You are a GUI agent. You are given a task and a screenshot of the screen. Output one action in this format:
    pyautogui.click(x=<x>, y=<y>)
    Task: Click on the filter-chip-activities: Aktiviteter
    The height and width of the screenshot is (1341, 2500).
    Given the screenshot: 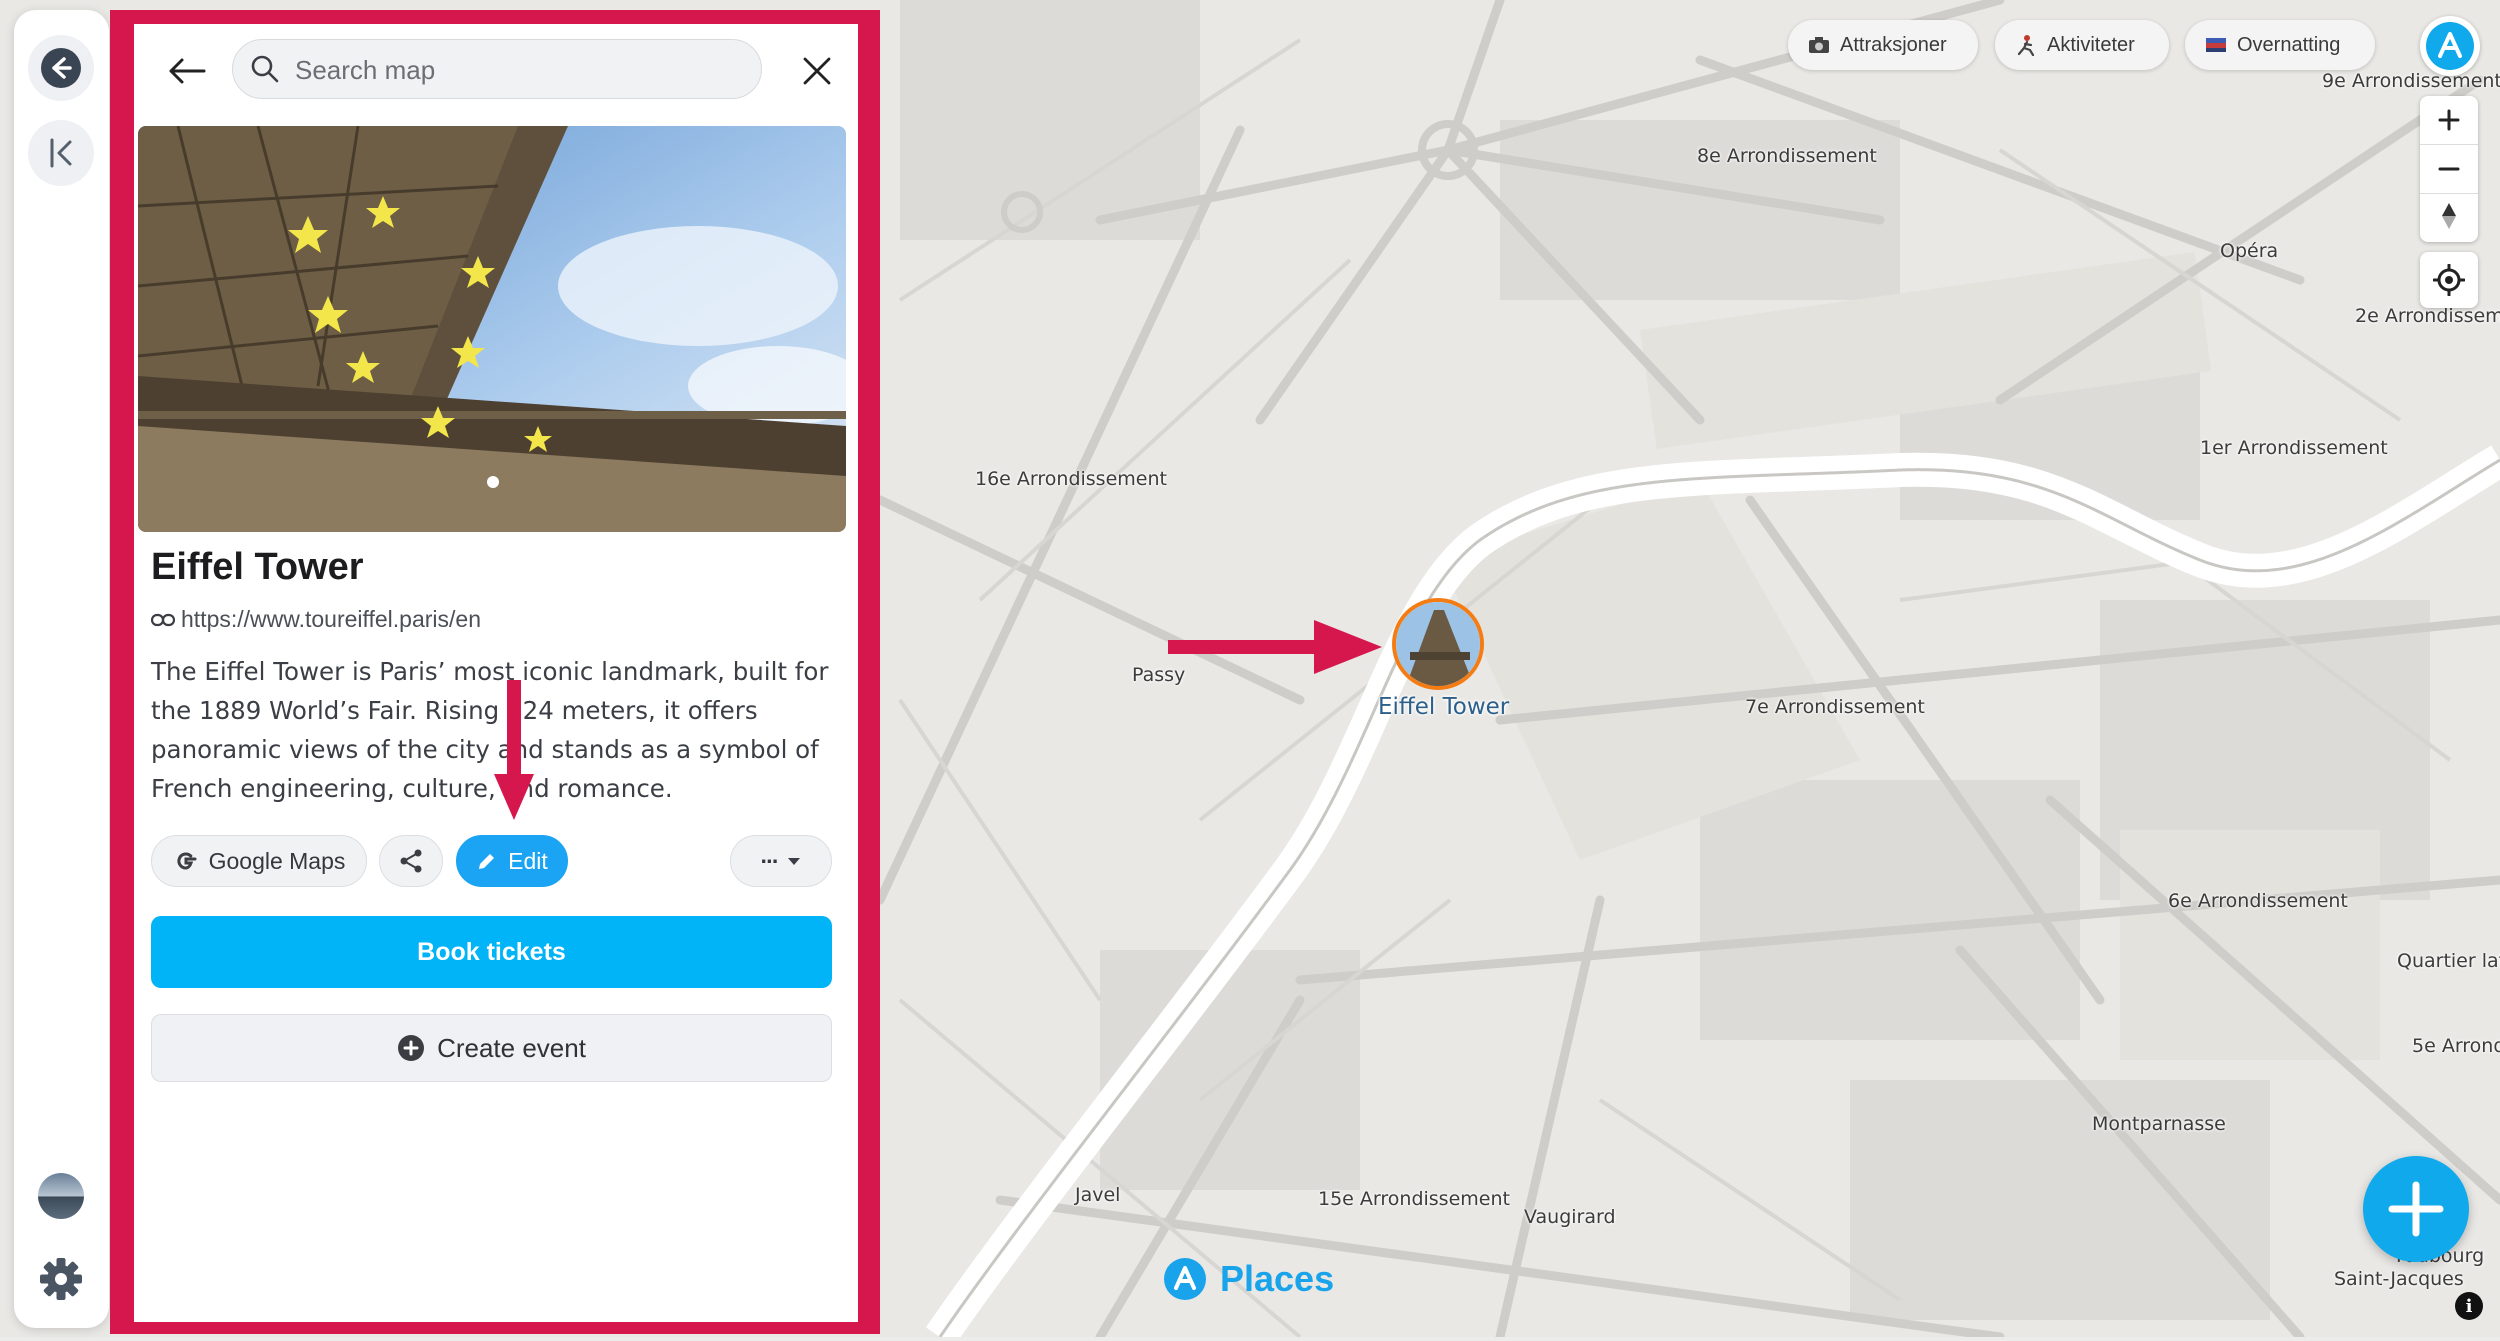 What is the action you would take?
    pyautogui.click(x=2082, y=45)
    